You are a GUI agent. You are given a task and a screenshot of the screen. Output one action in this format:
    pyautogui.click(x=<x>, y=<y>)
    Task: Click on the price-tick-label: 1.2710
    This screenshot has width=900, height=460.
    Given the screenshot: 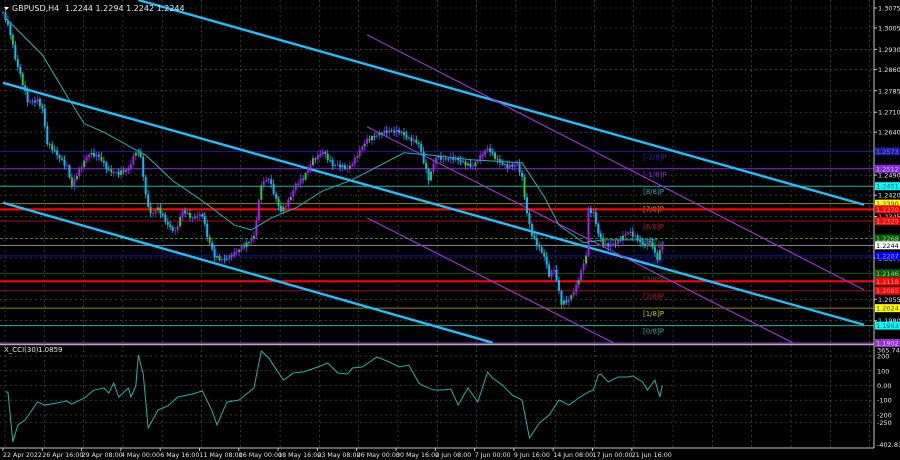 What is the action you would take?
    pyautogui.click(x=889, y=113)
    